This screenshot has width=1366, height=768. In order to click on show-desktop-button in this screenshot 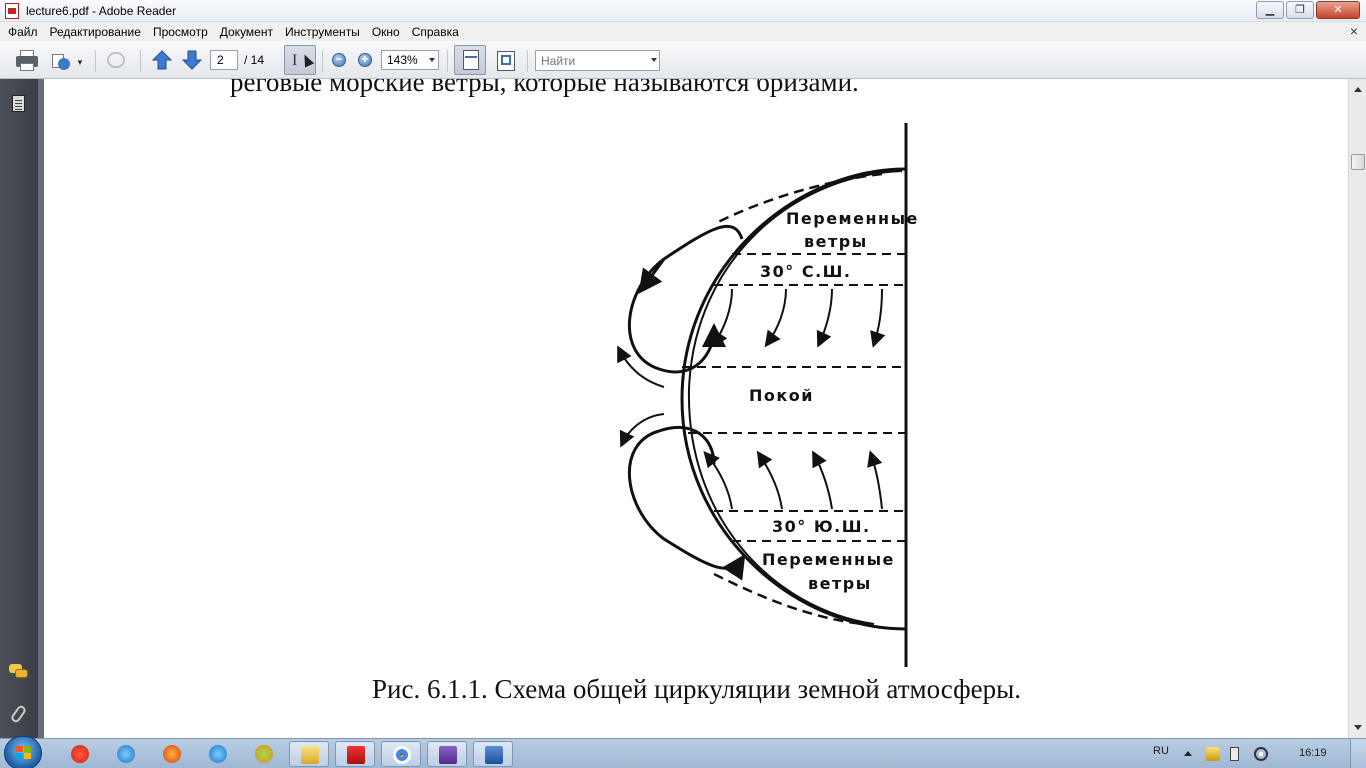, I will do `click(1358, 753)`.